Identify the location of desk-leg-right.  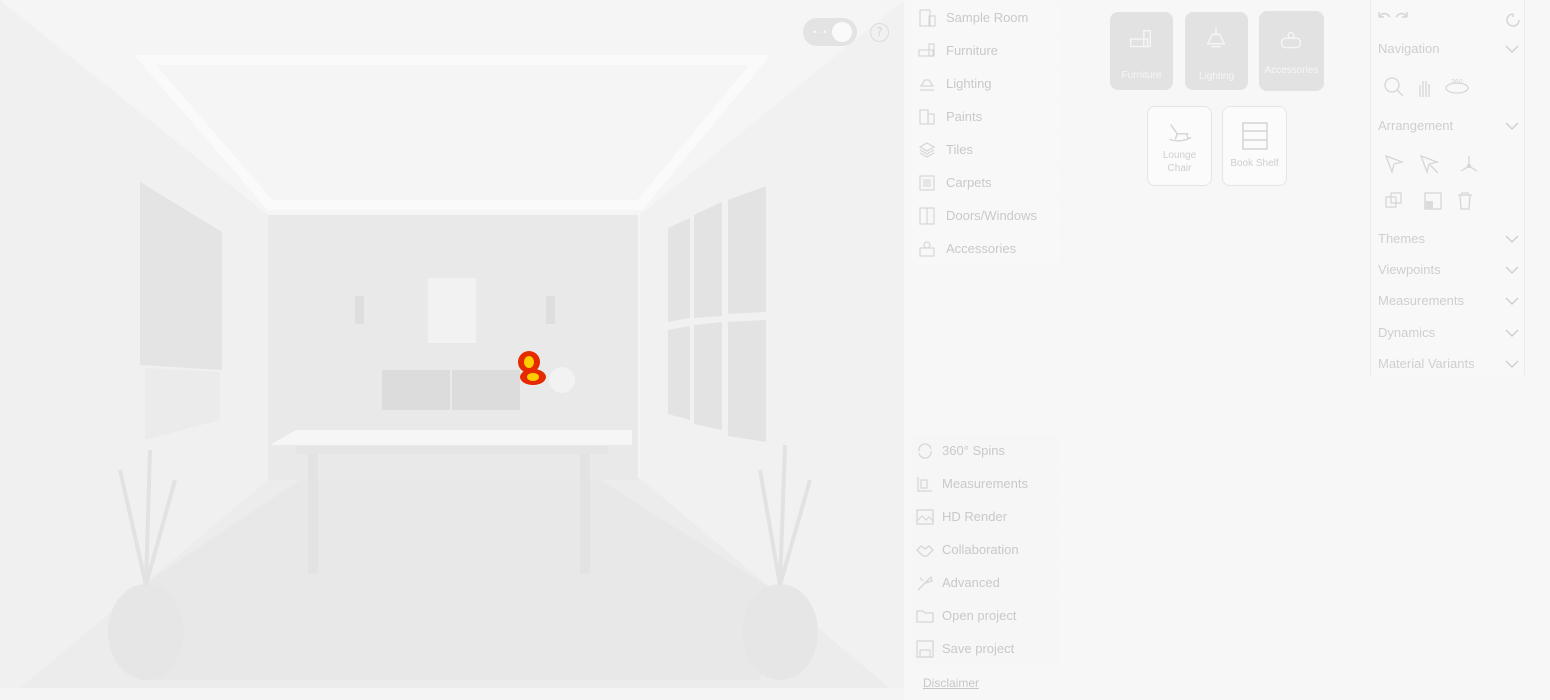
(585, 514).